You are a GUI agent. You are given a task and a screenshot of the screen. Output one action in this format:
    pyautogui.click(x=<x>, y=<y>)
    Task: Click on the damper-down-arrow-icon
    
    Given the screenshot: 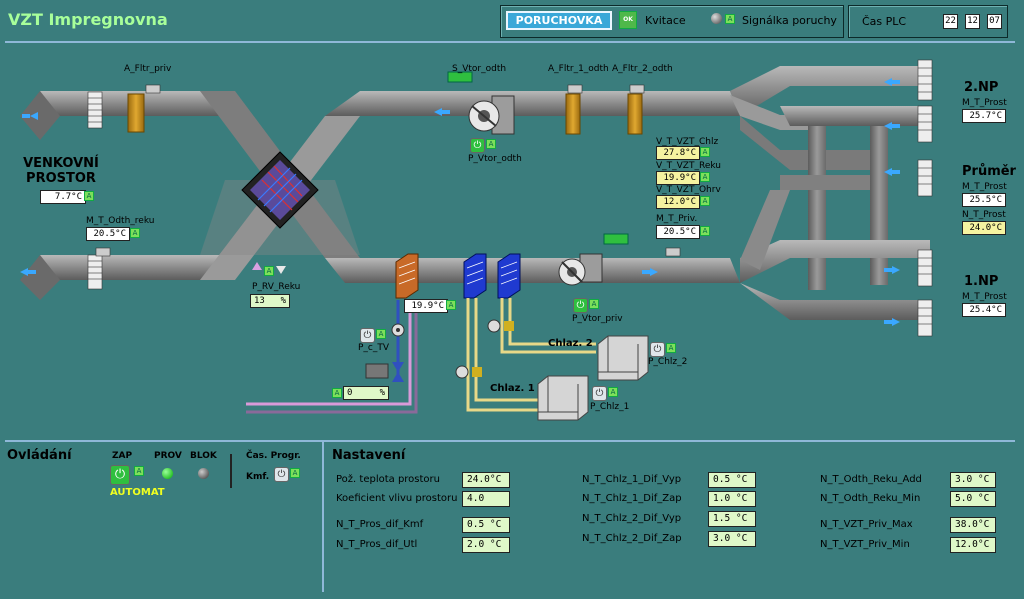 What is the action you would take?
    pyautogui.click(x=281, y=270)
    